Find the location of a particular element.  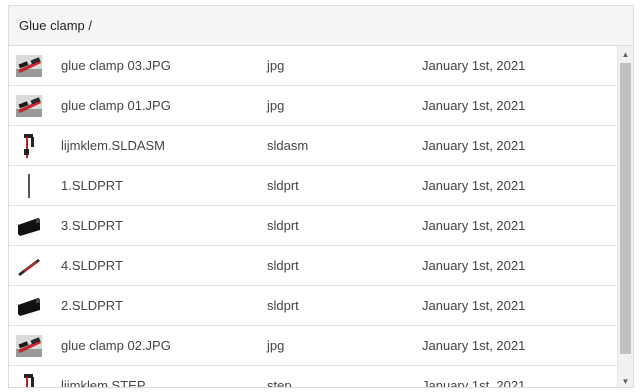

rail-part-icon is located at coordinates (29, 266).